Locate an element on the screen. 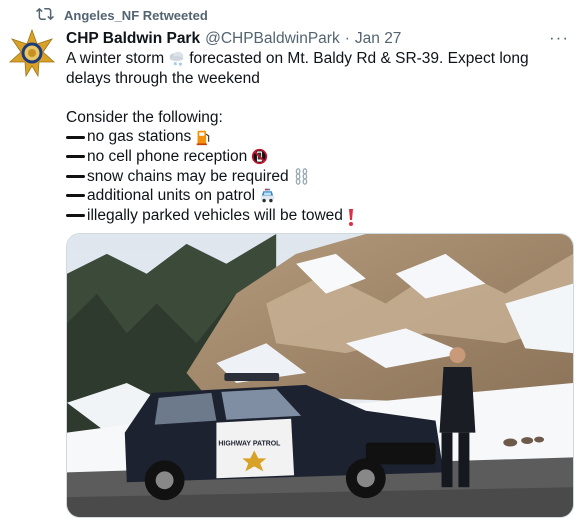  retweet-label: Angeles_NF Retweeted is located at coordinates (136, 15).